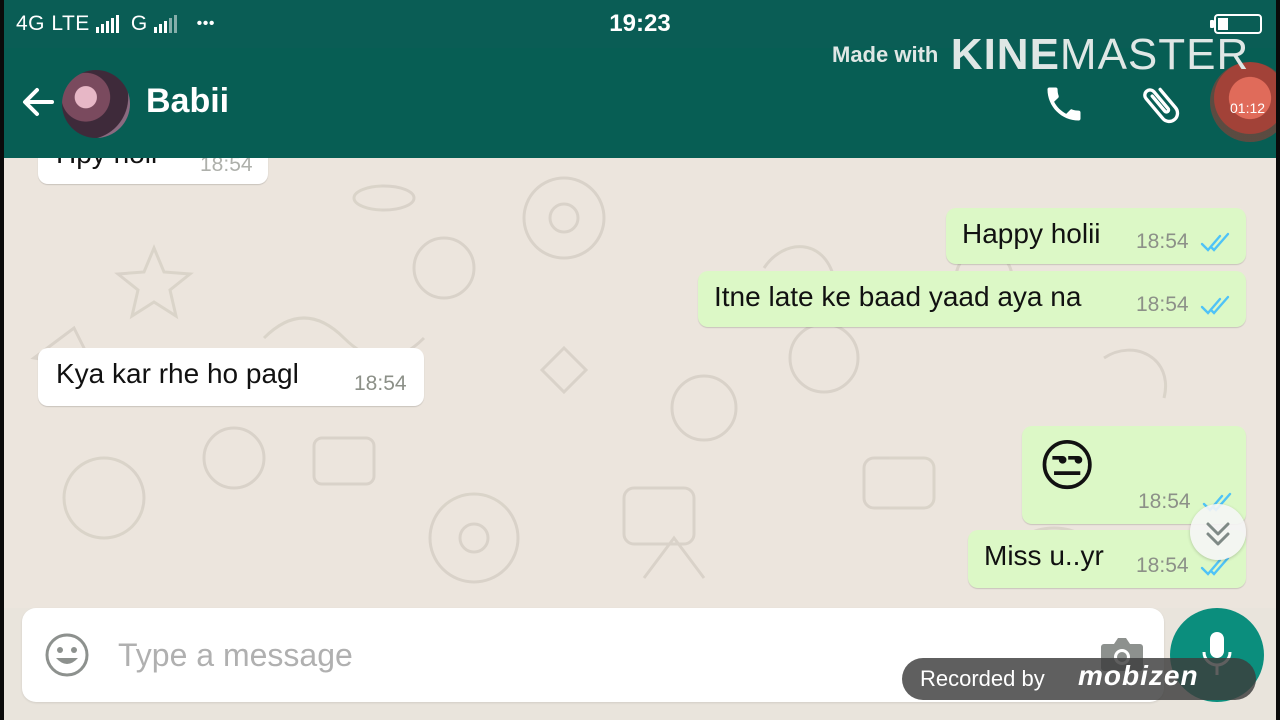 The image size is (1280, 720). Describe the element at coordinates (1044, 555) in the screenshot. I see `message-text: Miss u..yr` at that location.